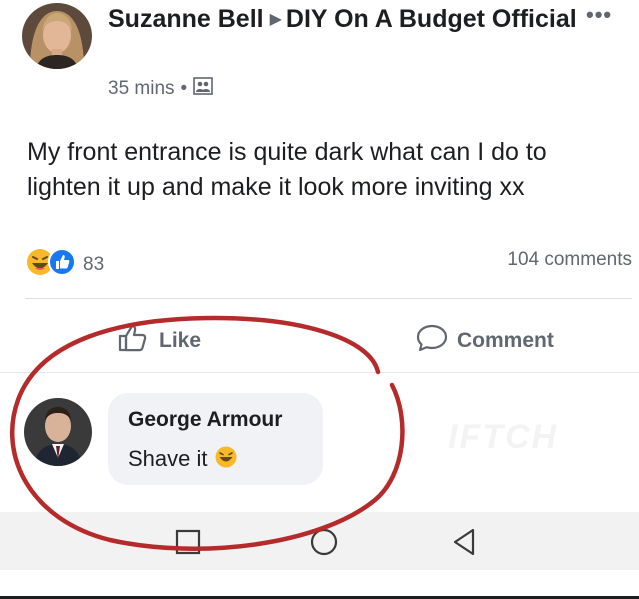  Describe the element at coordinates (464, 544) in the screenshot. I see `back-icon` at that location.